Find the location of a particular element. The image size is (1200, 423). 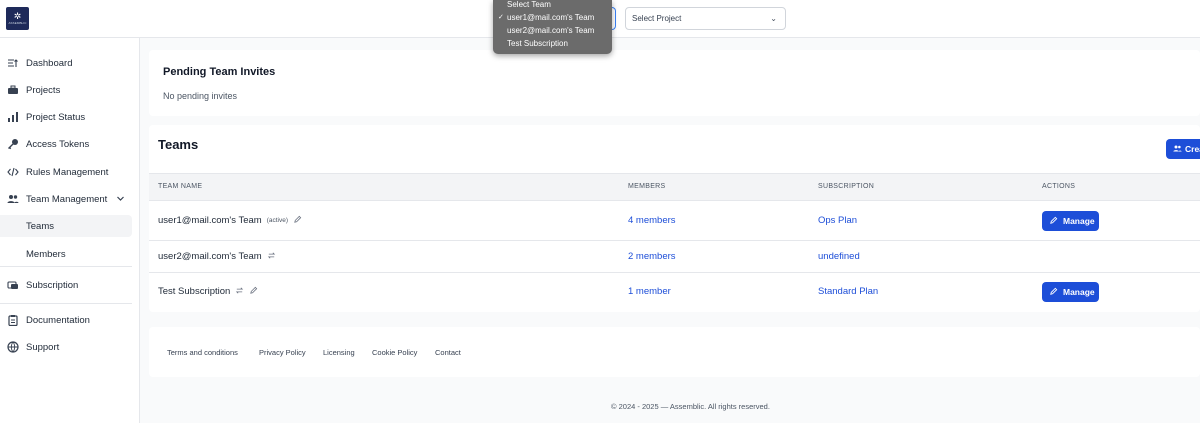

logo-mark-icon: ✲ is located at coordinates (17, 16).